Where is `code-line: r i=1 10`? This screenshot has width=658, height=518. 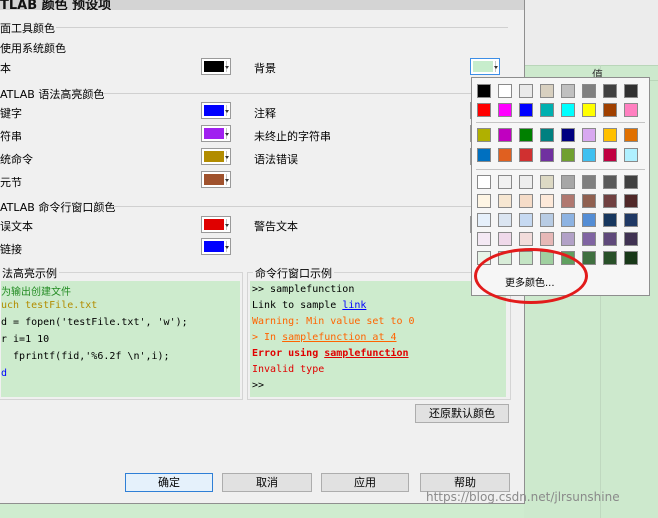
code-line: r i=1 10 is located at coordinates (25, 339).